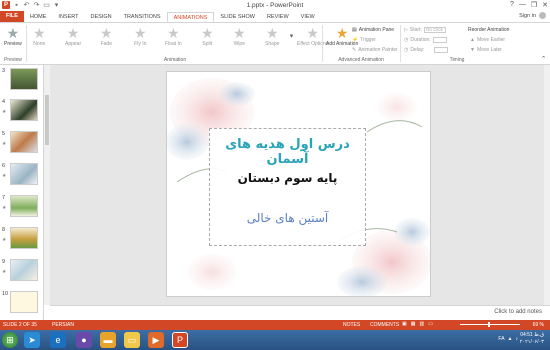  I want to click on slide-thumbnail: 5 ★, so click(21, 144).